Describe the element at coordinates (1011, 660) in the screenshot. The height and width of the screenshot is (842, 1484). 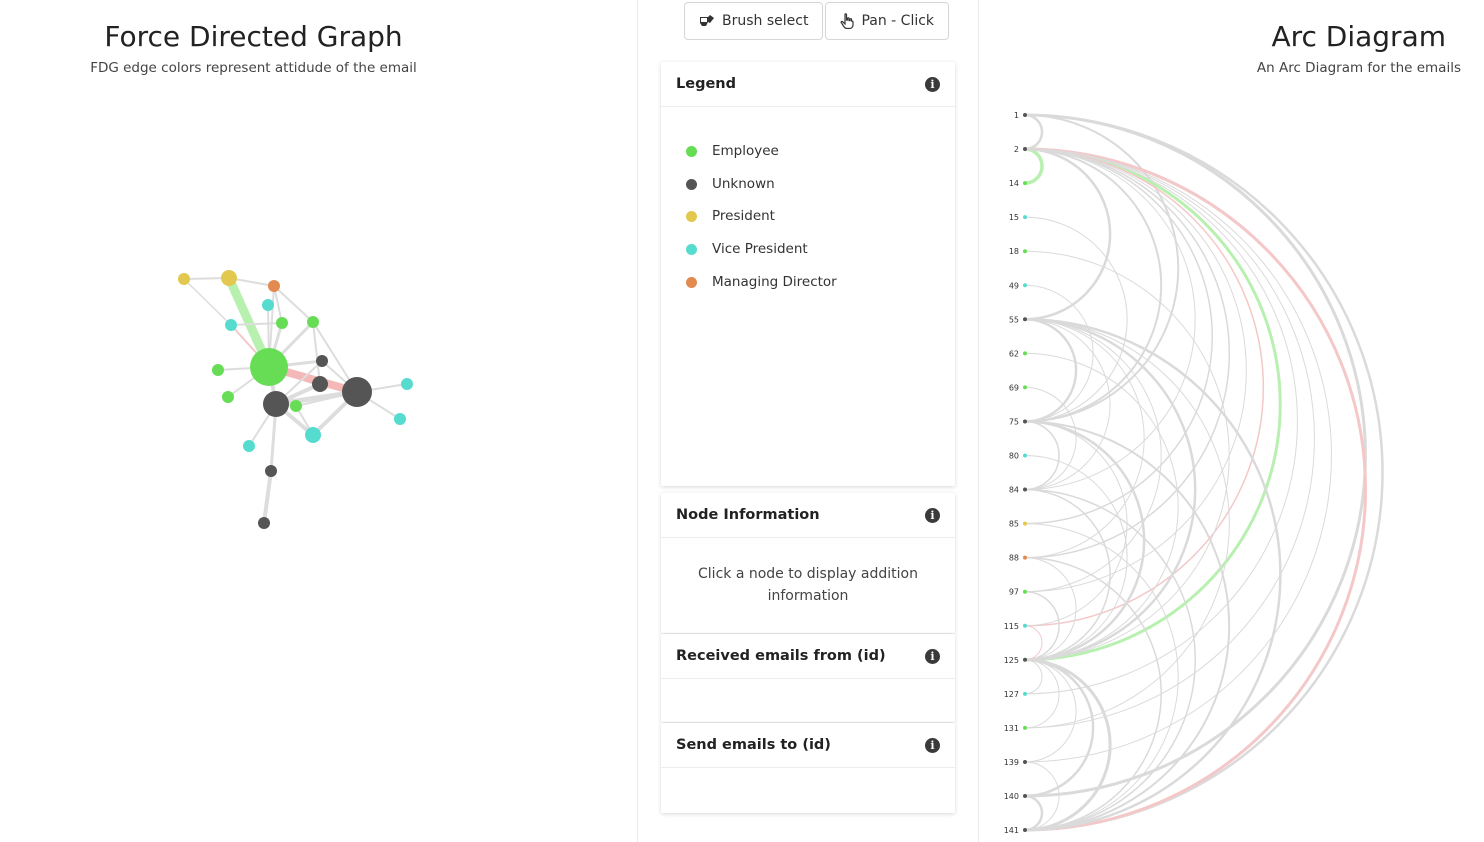
I see `arc-node-label: 125` at that location.